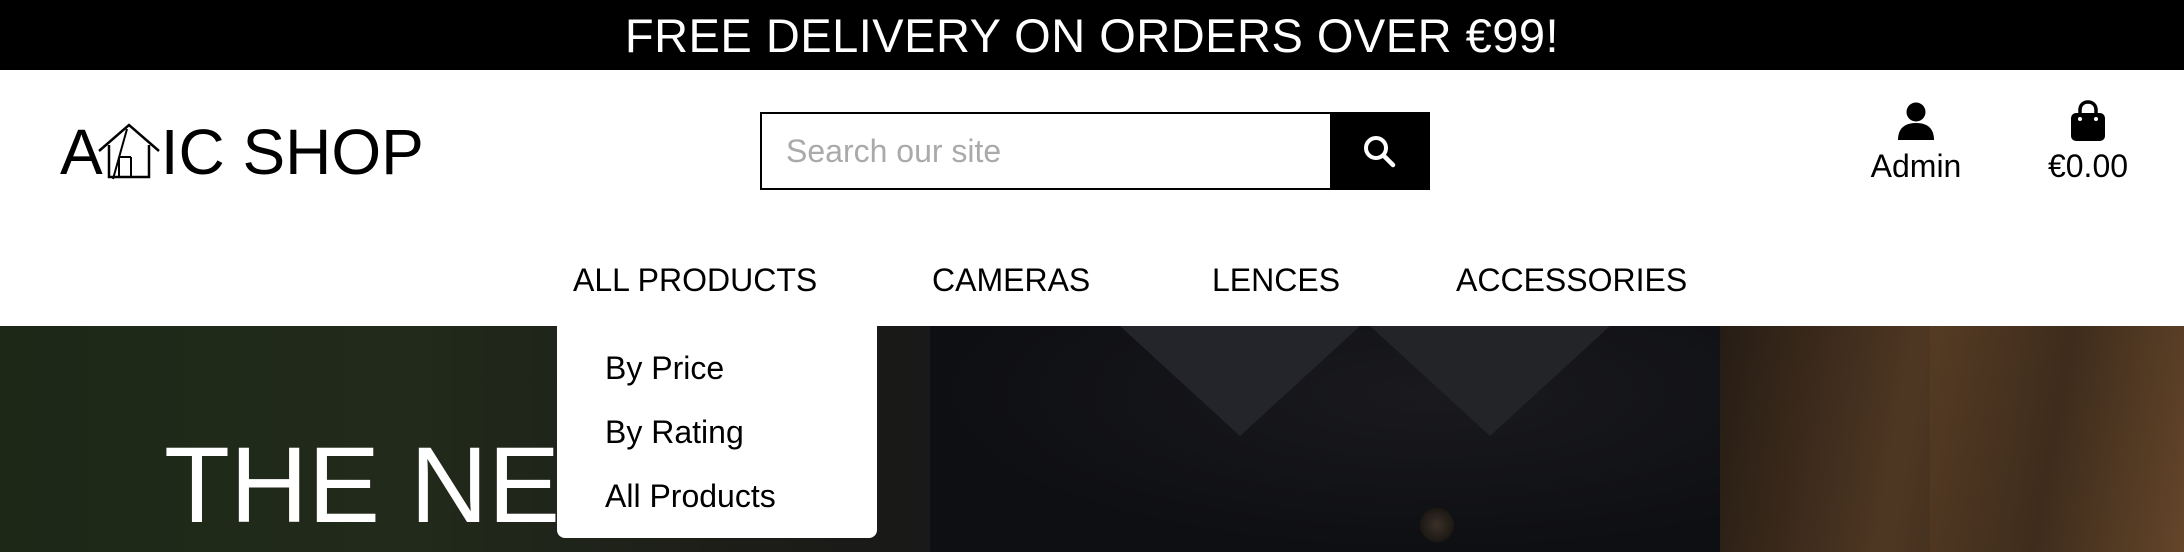  I want to click on user-icon, so click(1916, 123).